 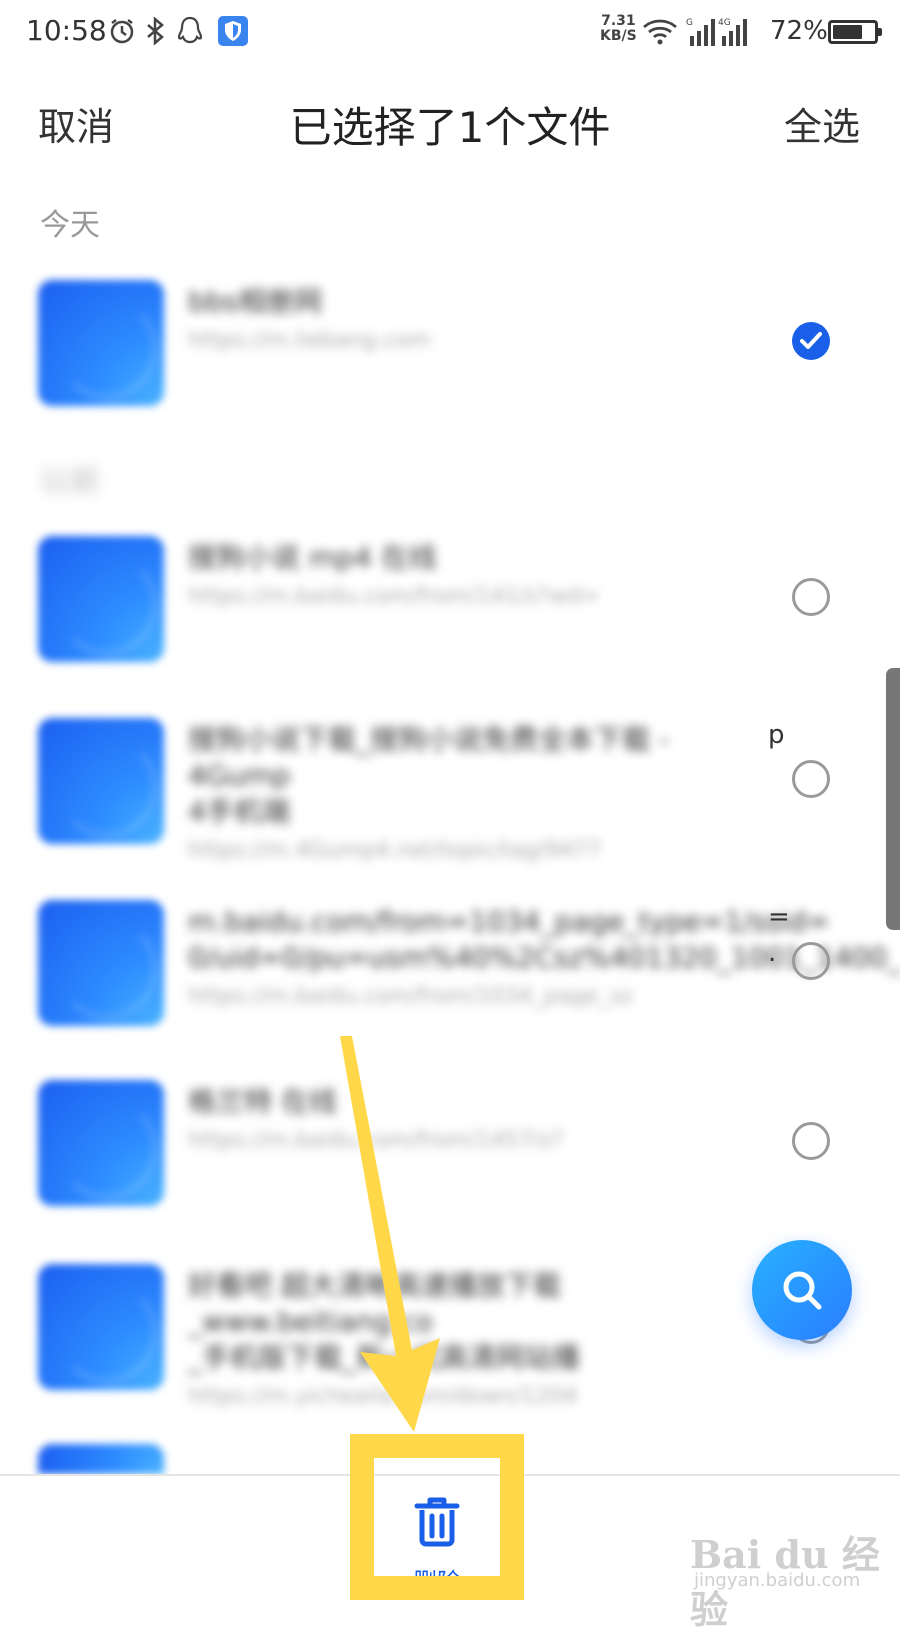 What do you see at coordinates (893, 799) in the screenshot?
I see `scrollbar` at bounding box center [893, 799].